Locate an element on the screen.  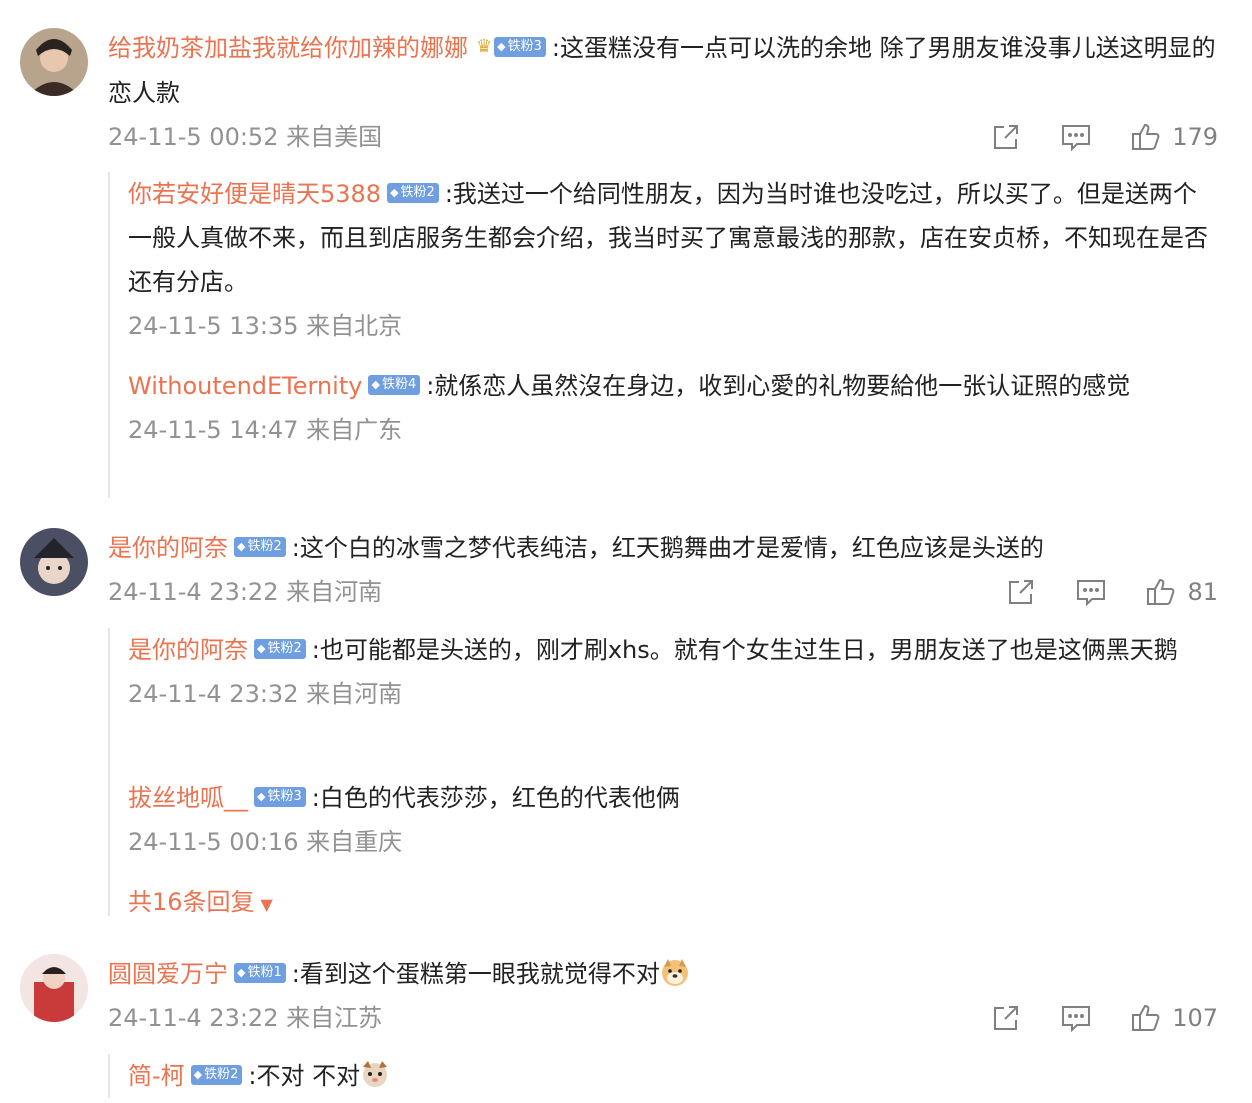
fan-badge: ◆ 铁粉4 is located at coordinates (394, 385).